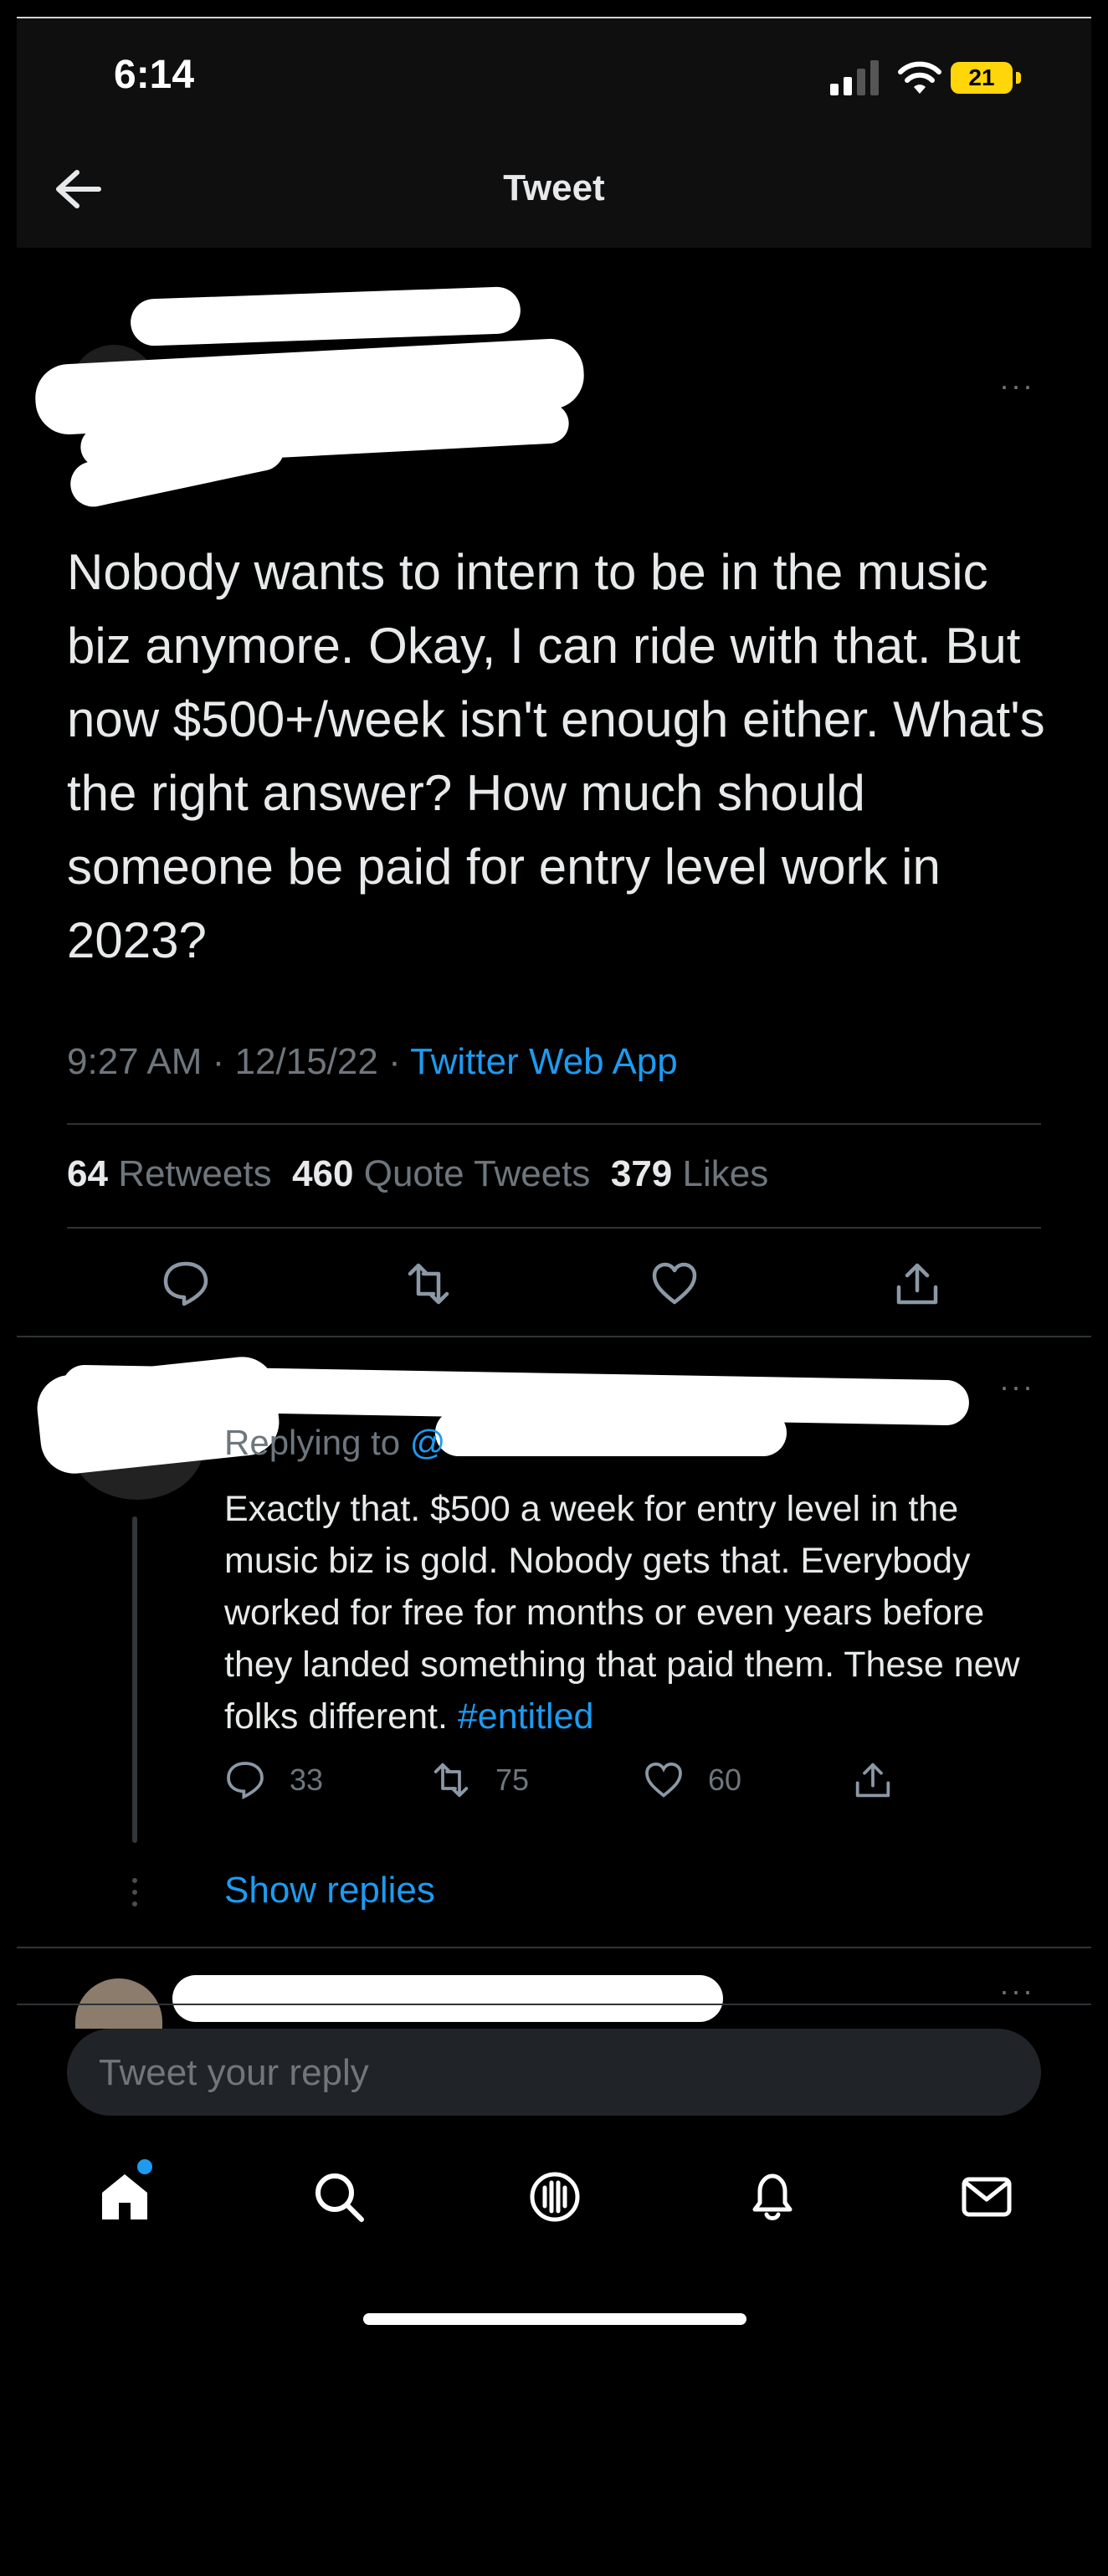 This screenshot has width=1108, height=2576. What do you see at coordinates (480, 1780) in the screenshot?
I see `retweet-action: 75` at bounding box center [480, 1780].